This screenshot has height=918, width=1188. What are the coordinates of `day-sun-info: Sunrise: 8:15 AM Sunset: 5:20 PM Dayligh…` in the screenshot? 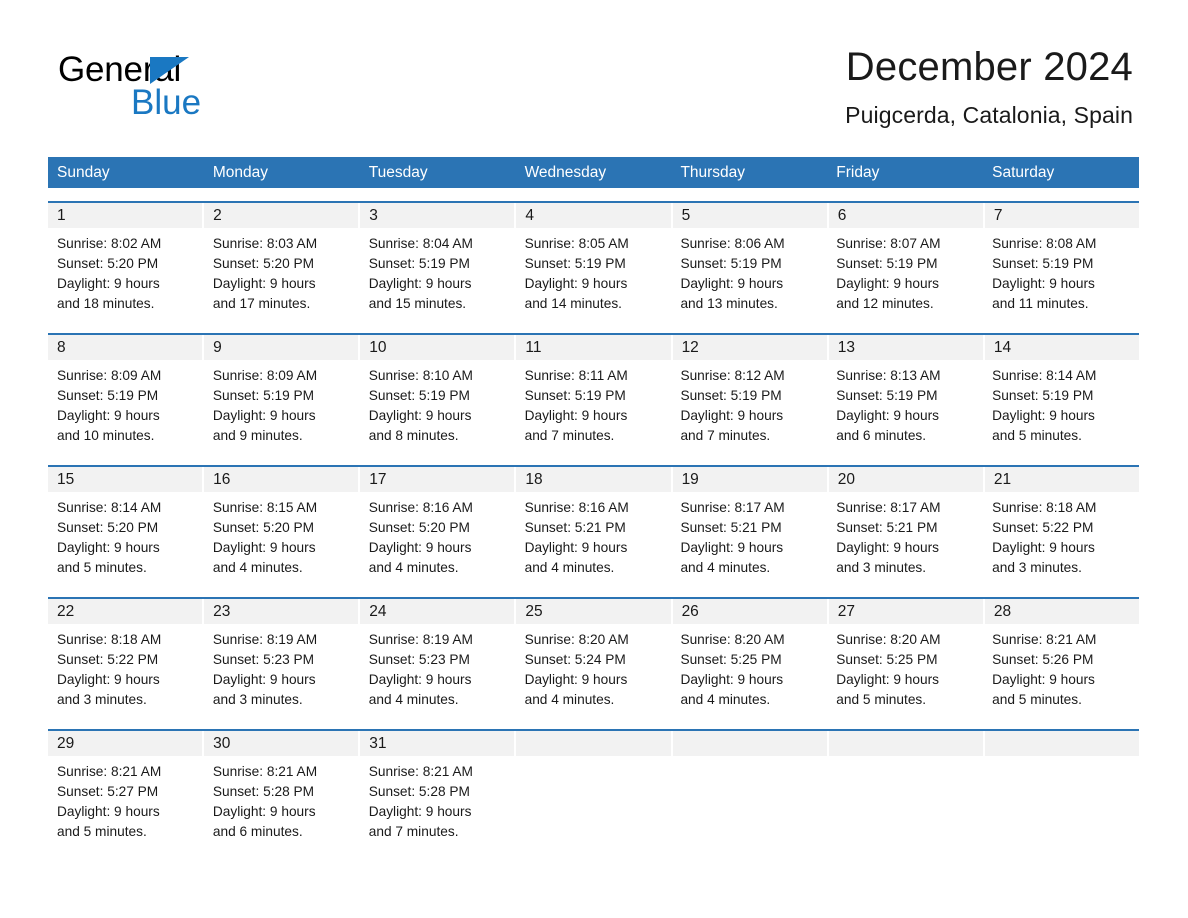 It's located at (265, 537).